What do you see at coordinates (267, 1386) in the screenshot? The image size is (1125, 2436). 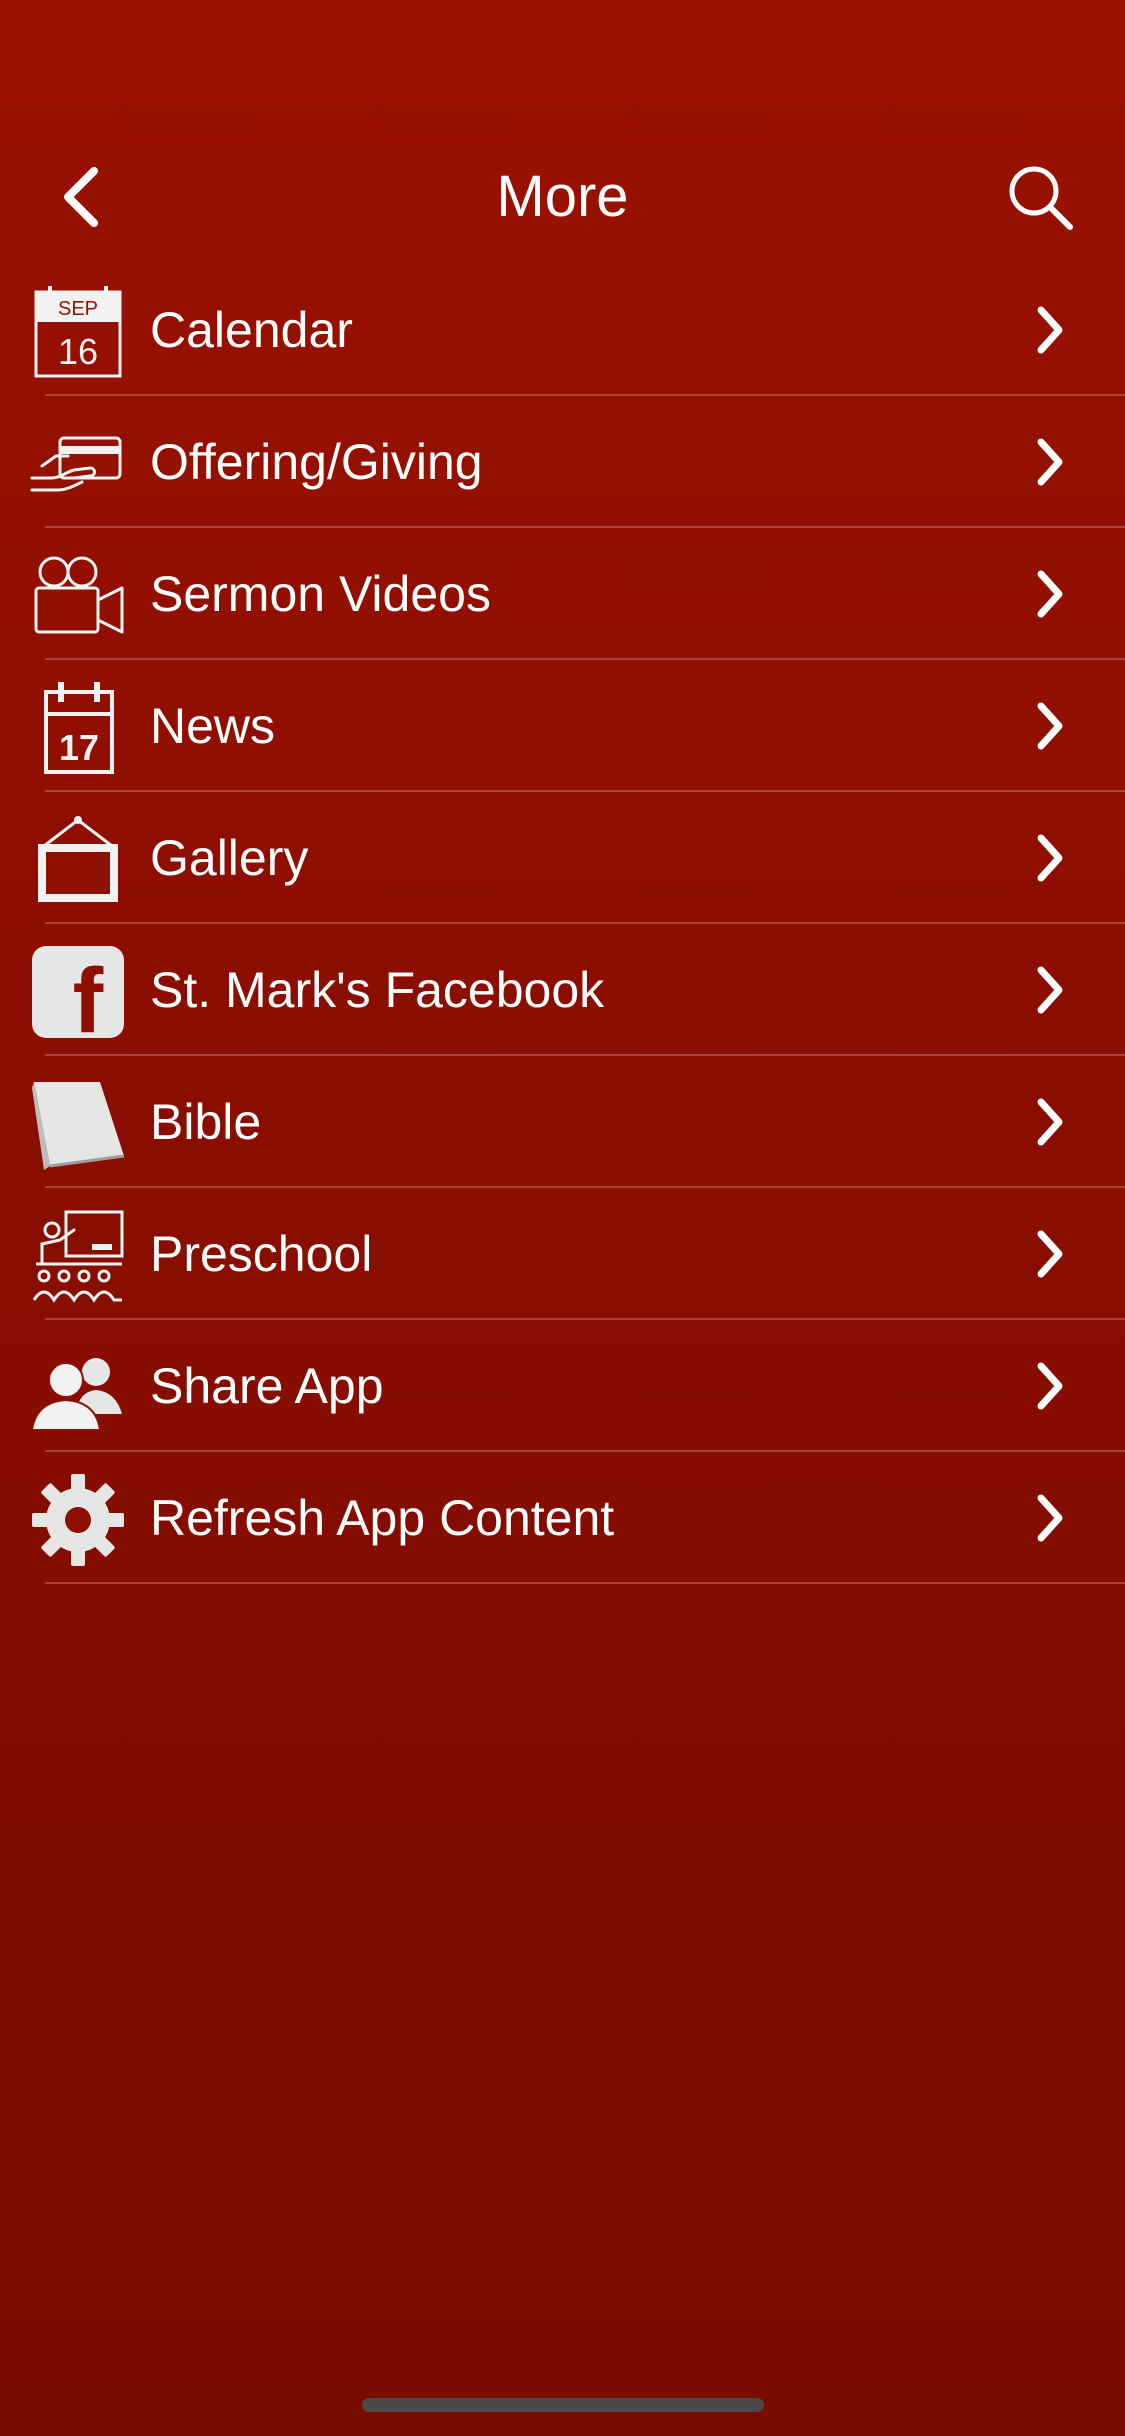 I see `menu-item-label: Share App` at bounding box center [267, 1386].